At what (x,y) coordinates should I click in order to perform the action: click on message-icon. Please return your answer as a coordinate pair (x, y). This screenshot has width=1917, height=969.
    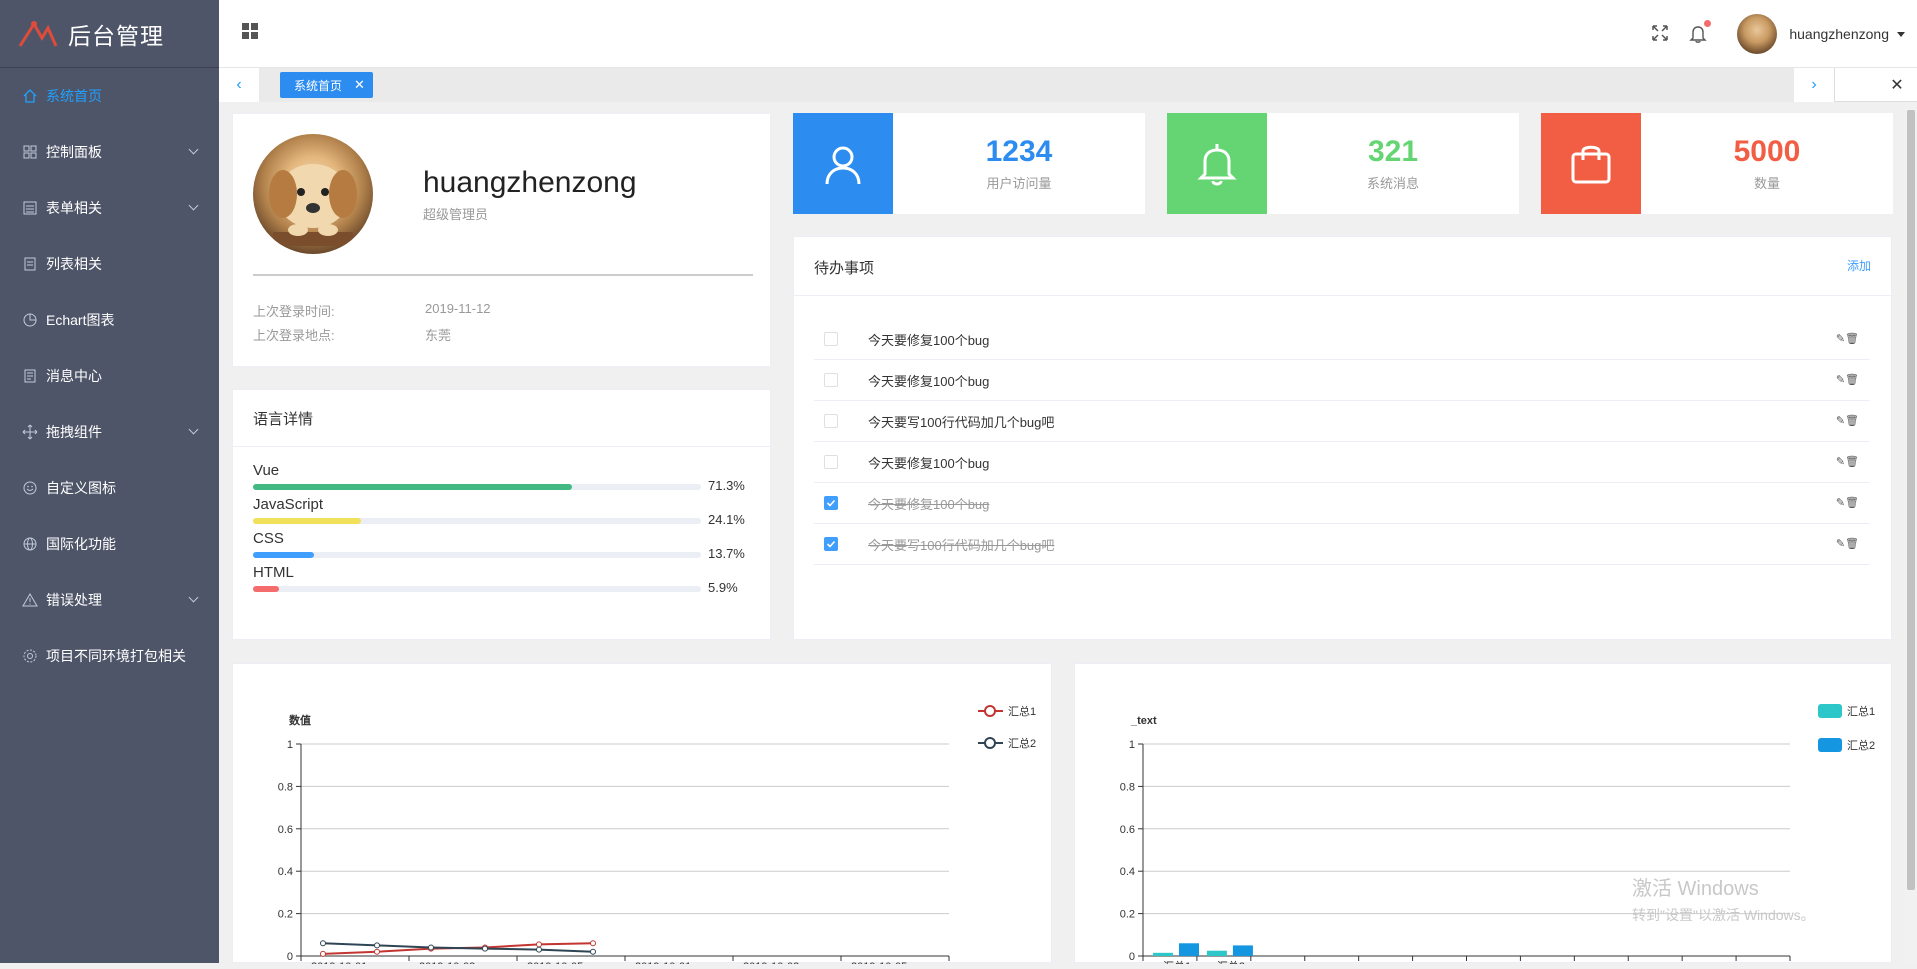
    Looking at the image, I should click on (30, 376).